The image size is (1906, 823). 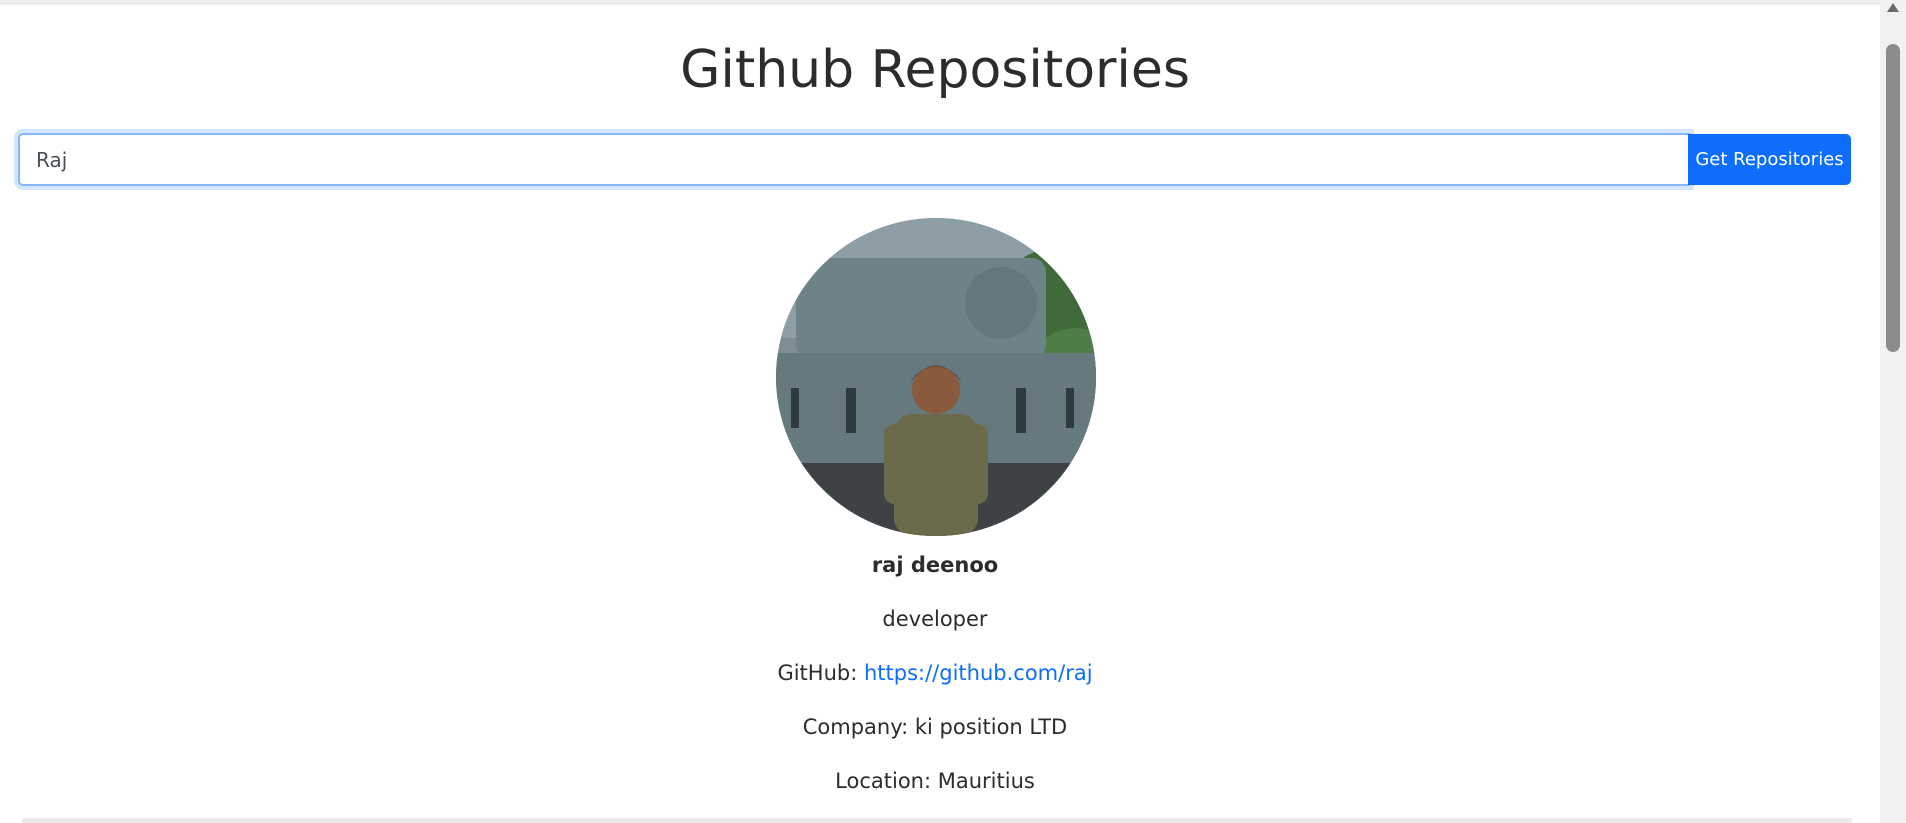 I want to click on page-title: Github Repositories, so click(x=935, y=70).